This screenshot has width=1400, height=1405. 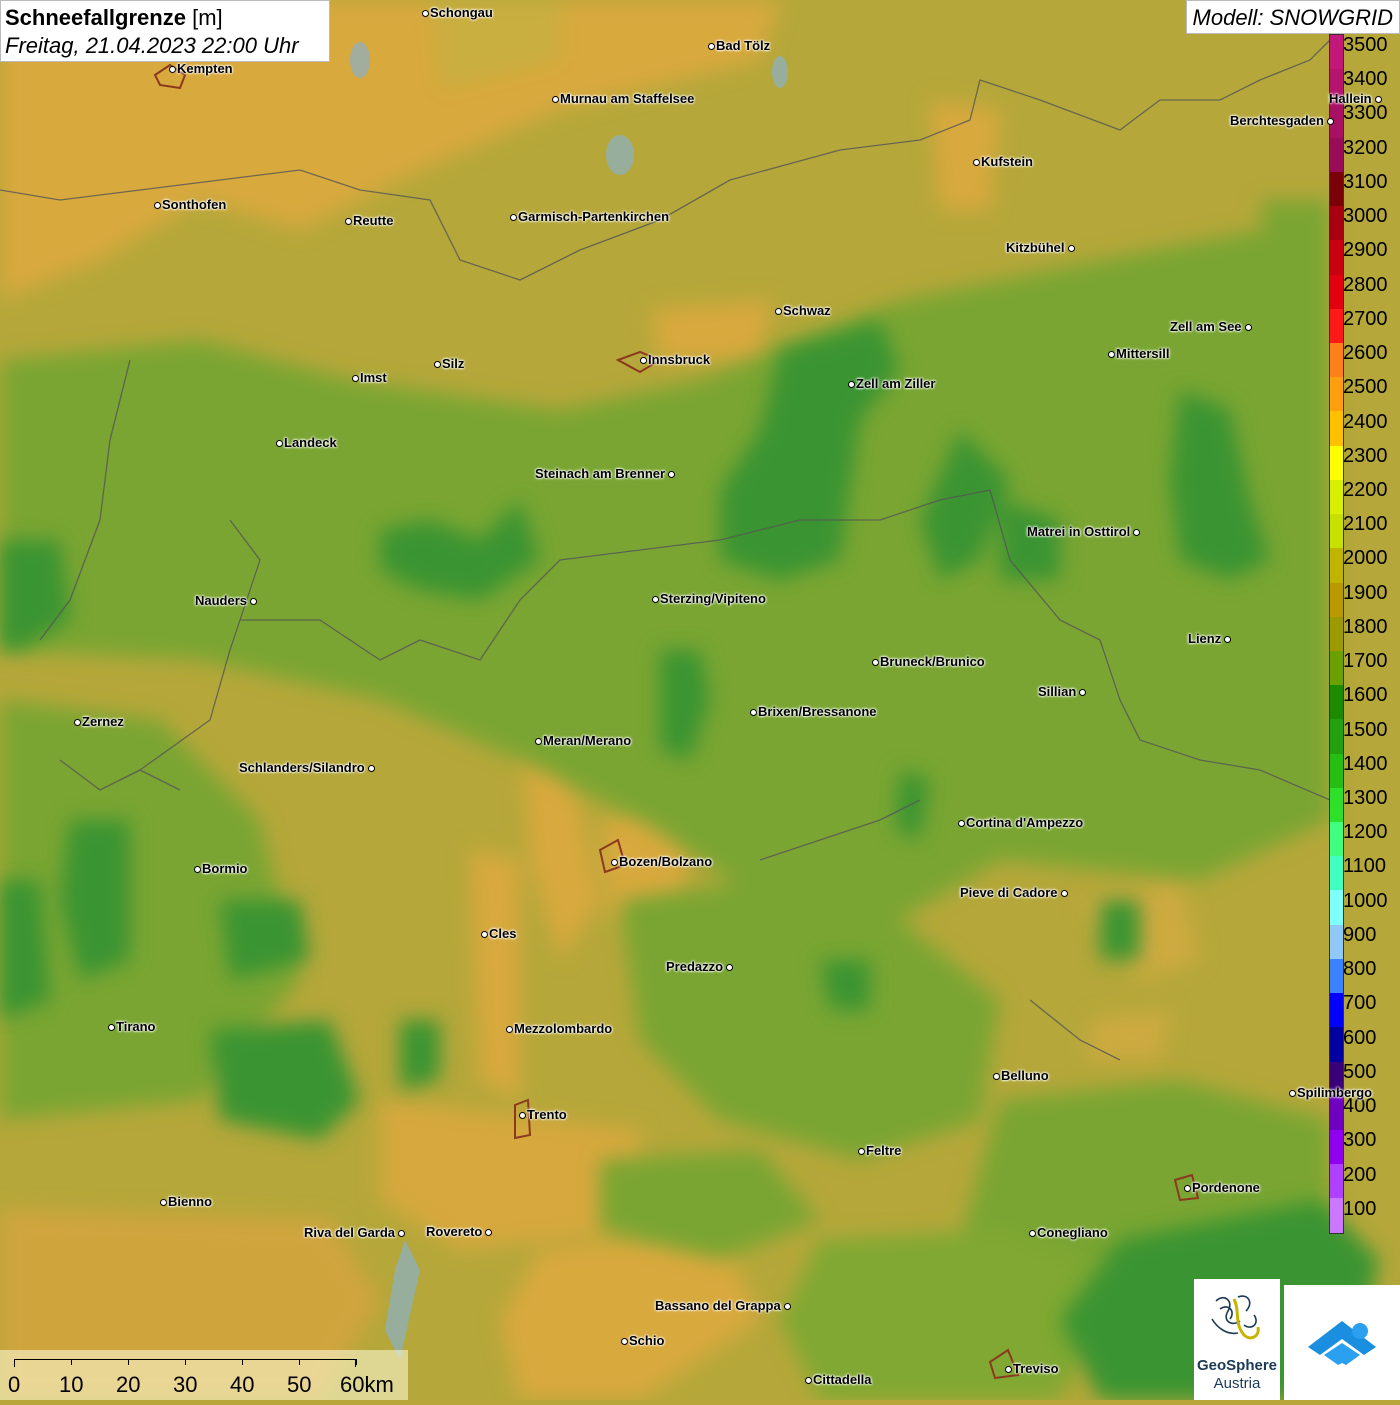 What do you see at coordinates (190, 1201) in the screenshot?
I see `city-label: Bienno` at bounding box center [190, 1201].